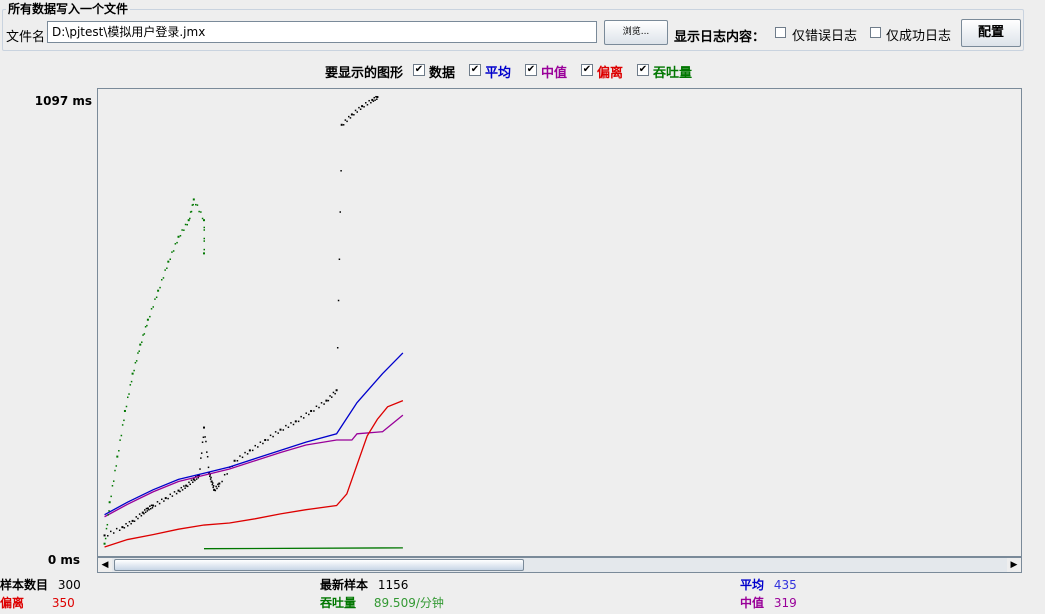 This screenshot has height=614, width=1045. I want to click on legend-checkbox-throughput: ✔, so click(643, 70).